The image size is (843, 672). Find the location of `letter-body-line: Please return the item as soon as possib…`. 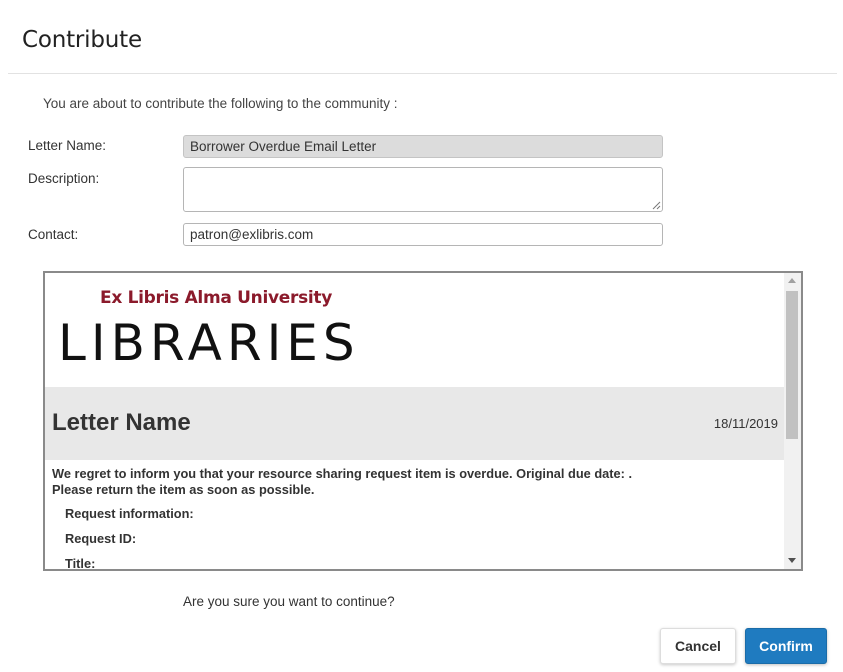

letter-body-line: Please return the item as soon as possib… is located at coordinates (183, 489).